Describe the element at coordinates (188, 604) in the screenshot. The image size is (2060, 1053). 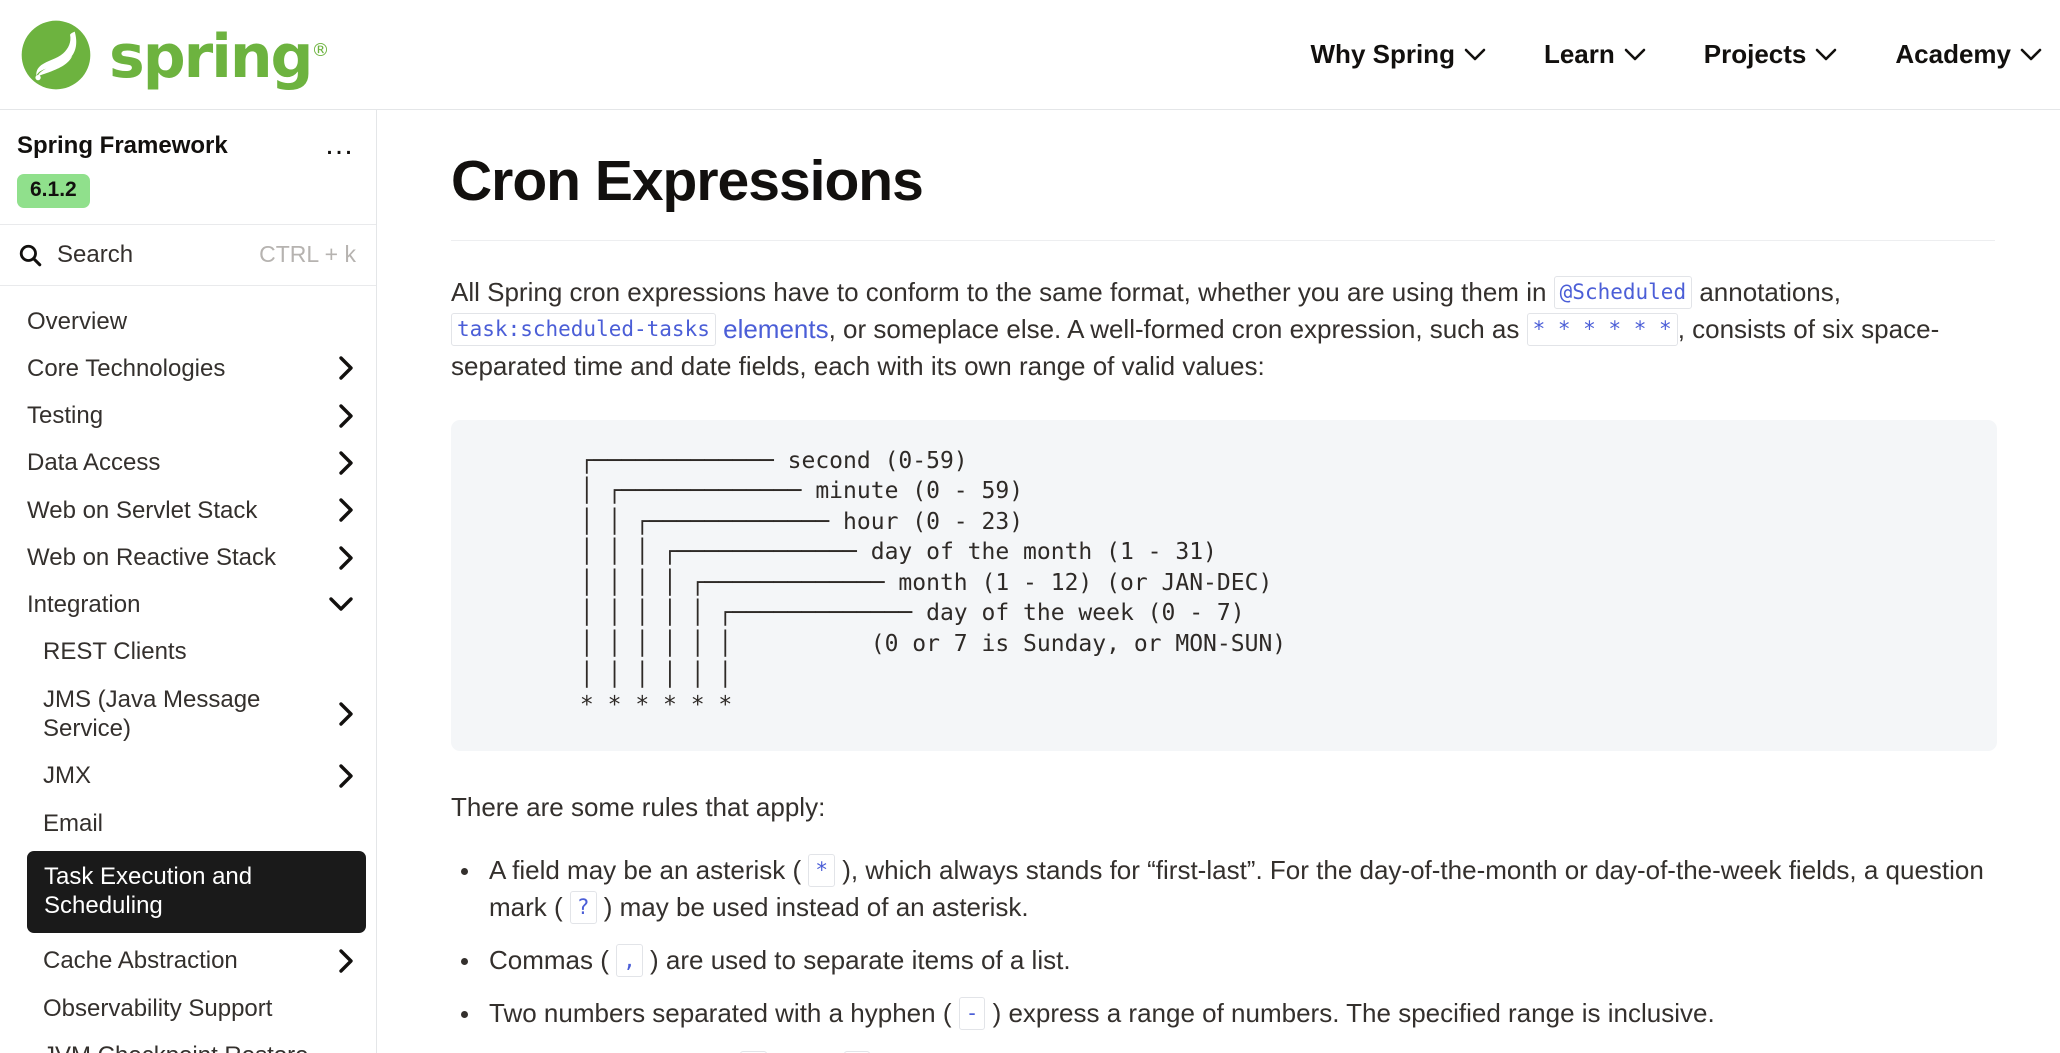
I see `sidebar-item-integration: Integration` at that location.